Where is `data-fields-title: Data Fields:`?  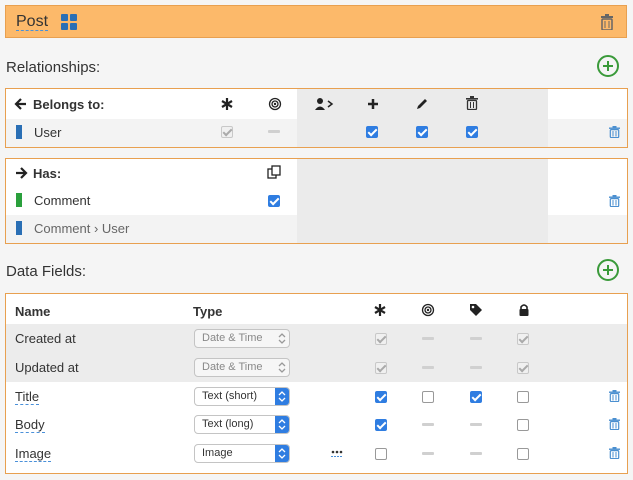
data-fields-title: Data Fields: is located at coordinates (46, 271).